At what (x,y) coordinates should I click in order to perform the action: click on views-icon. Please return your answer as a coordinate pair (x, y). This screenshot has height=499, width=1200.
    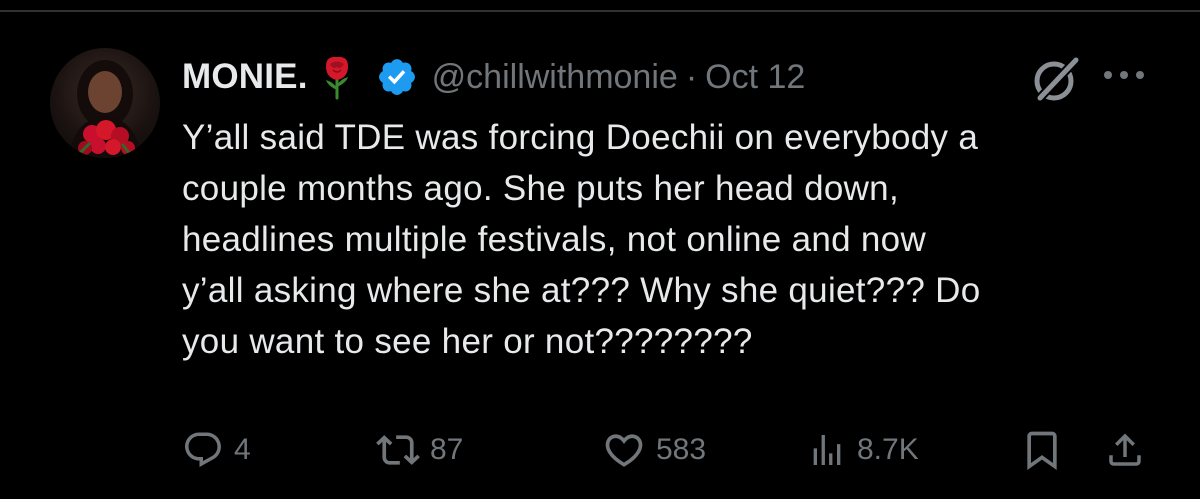
    Looking at the image, I should click on (827, 450).